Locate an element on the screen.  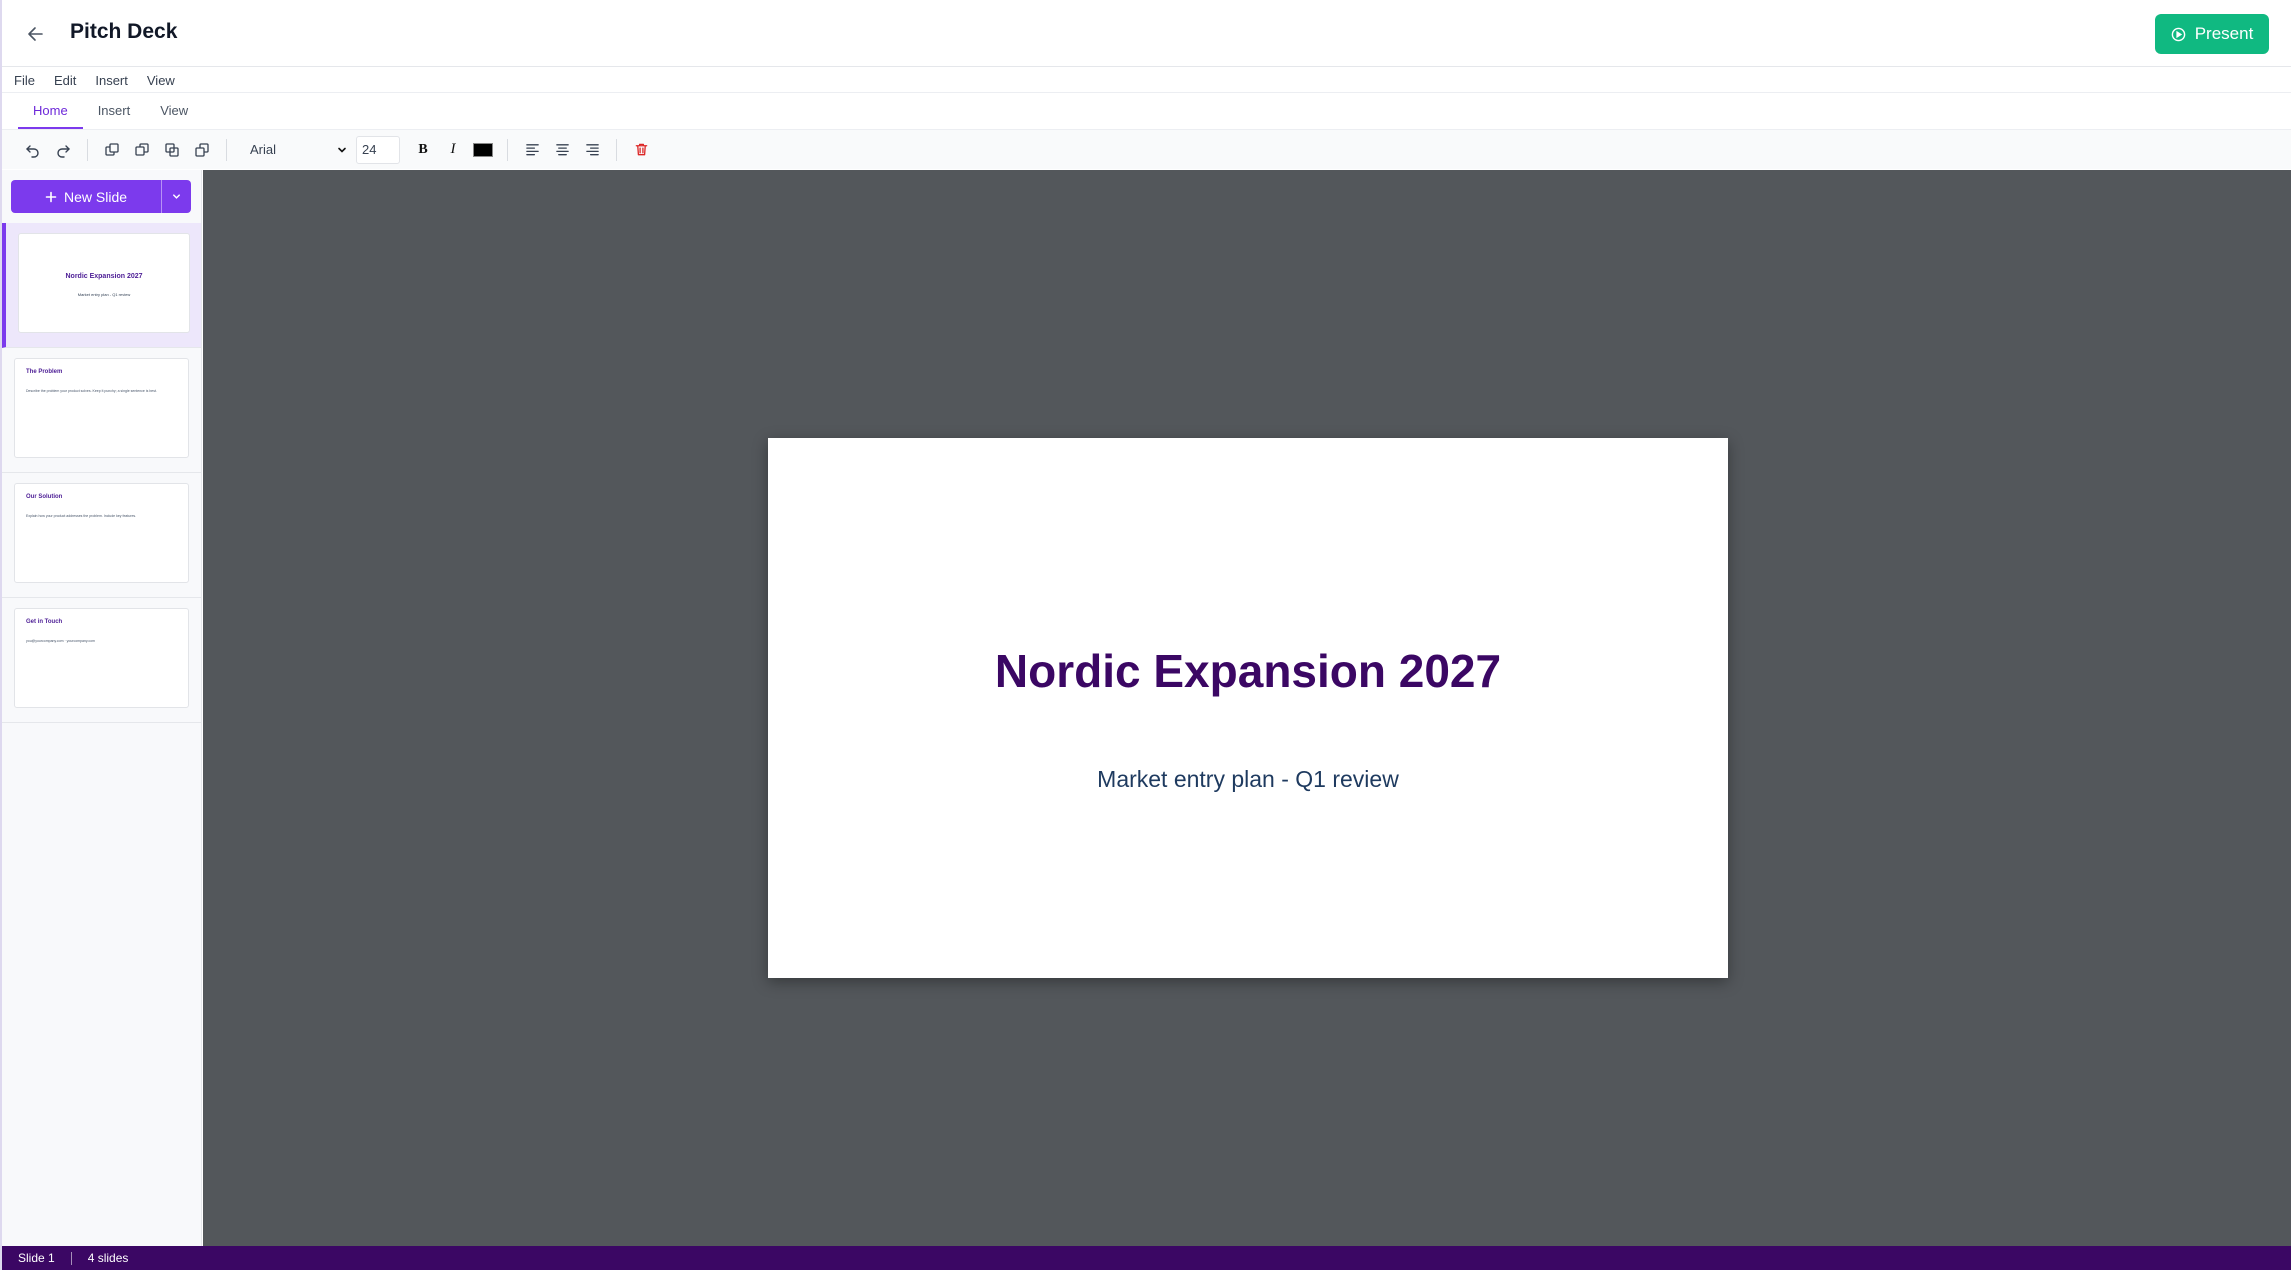
text-color-swatch is located at coordinates (483, 149).